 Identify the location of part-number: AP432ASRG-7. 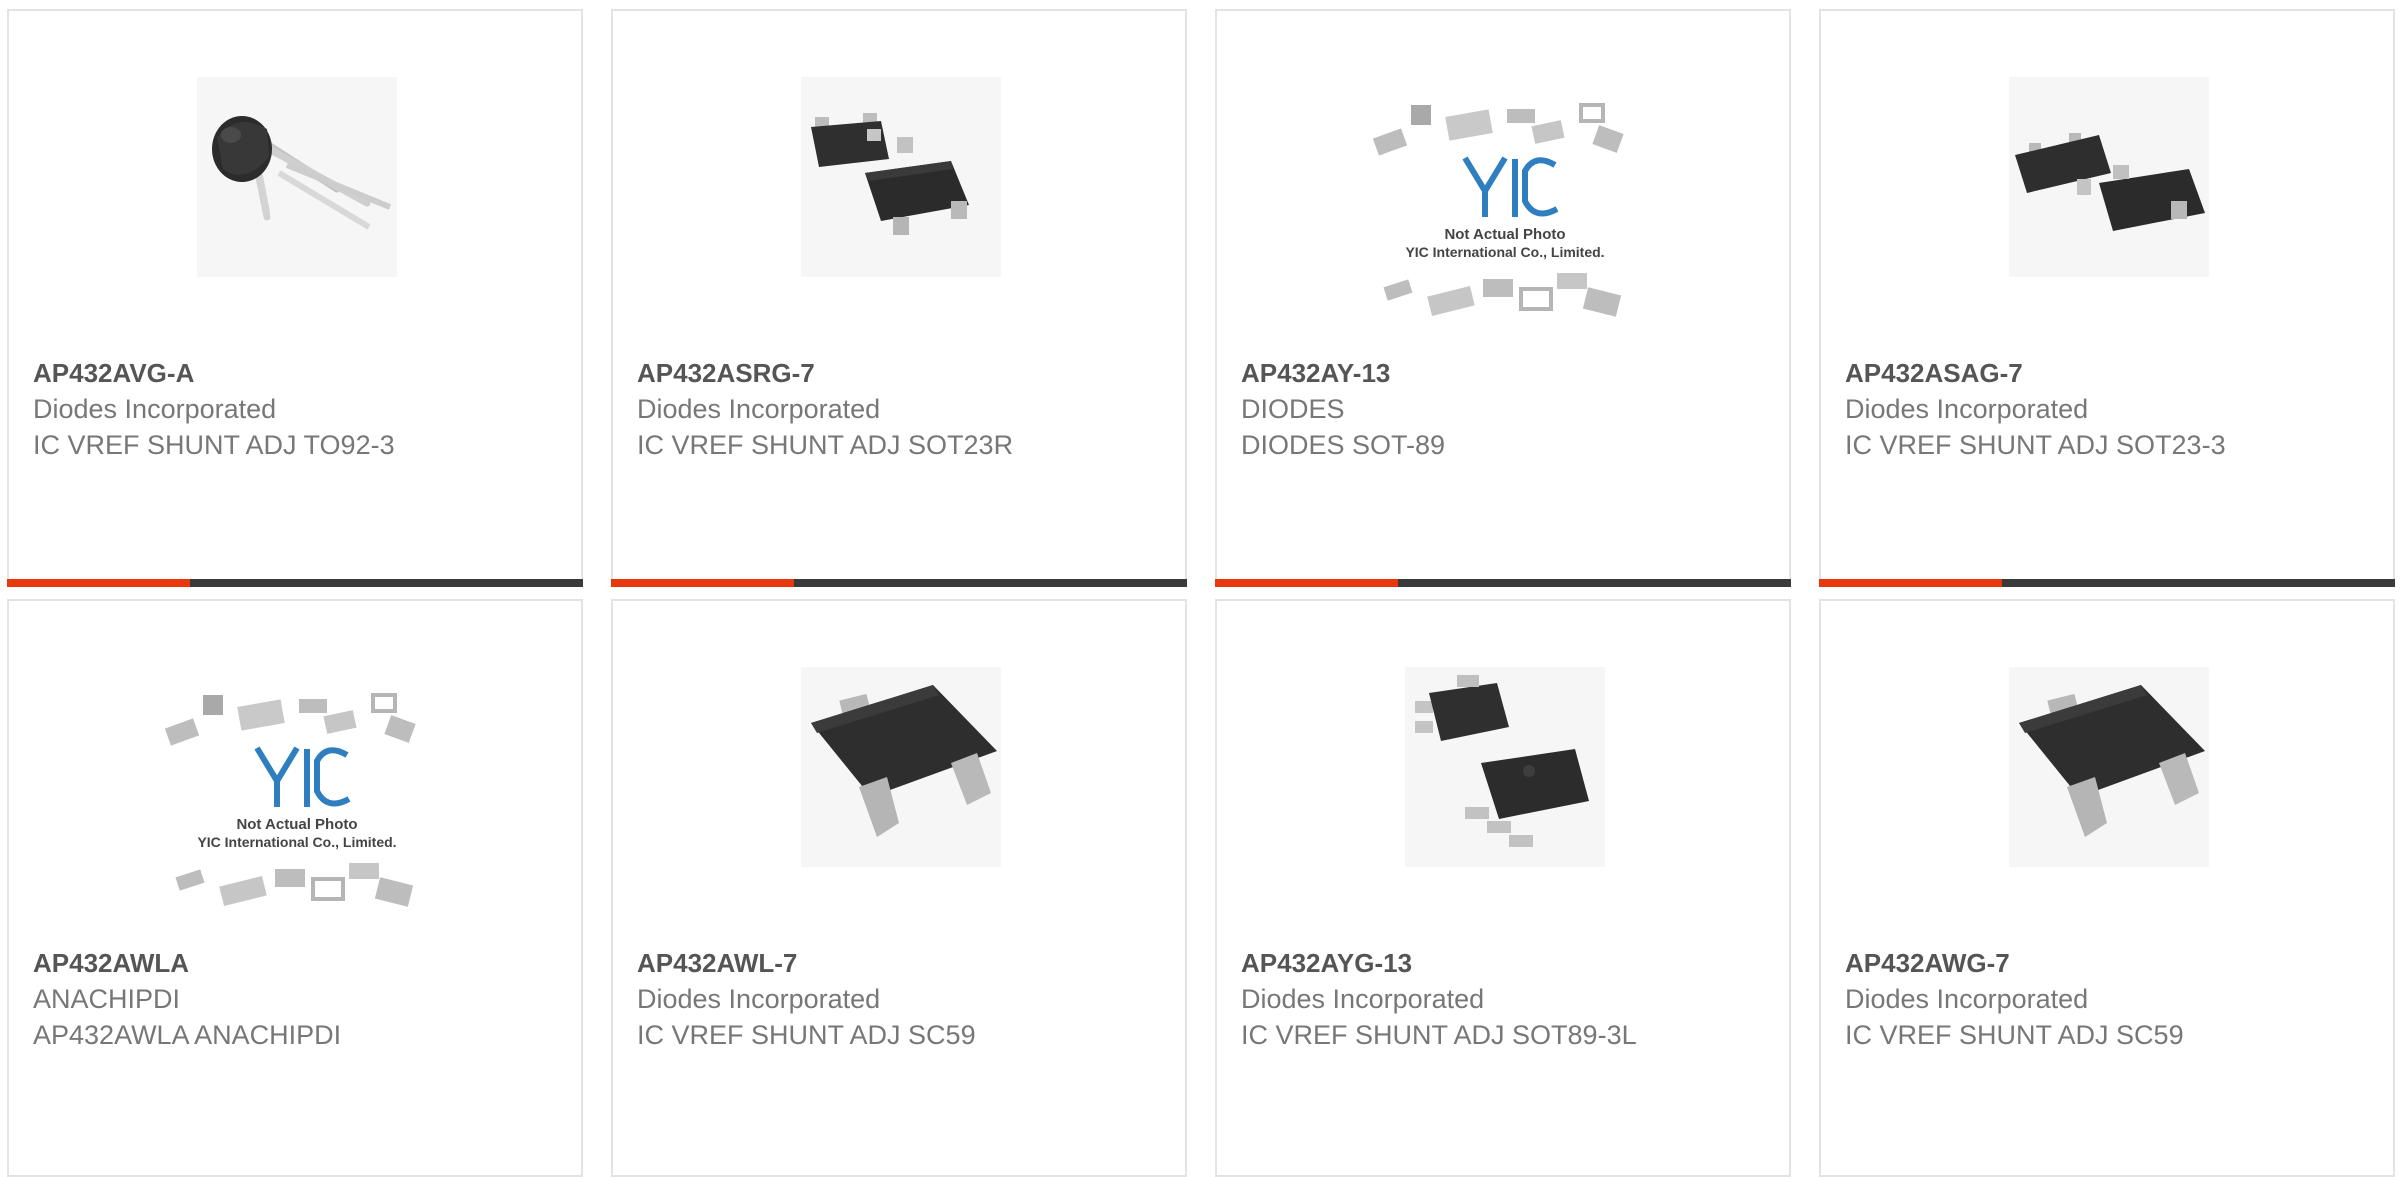
(903, 373).